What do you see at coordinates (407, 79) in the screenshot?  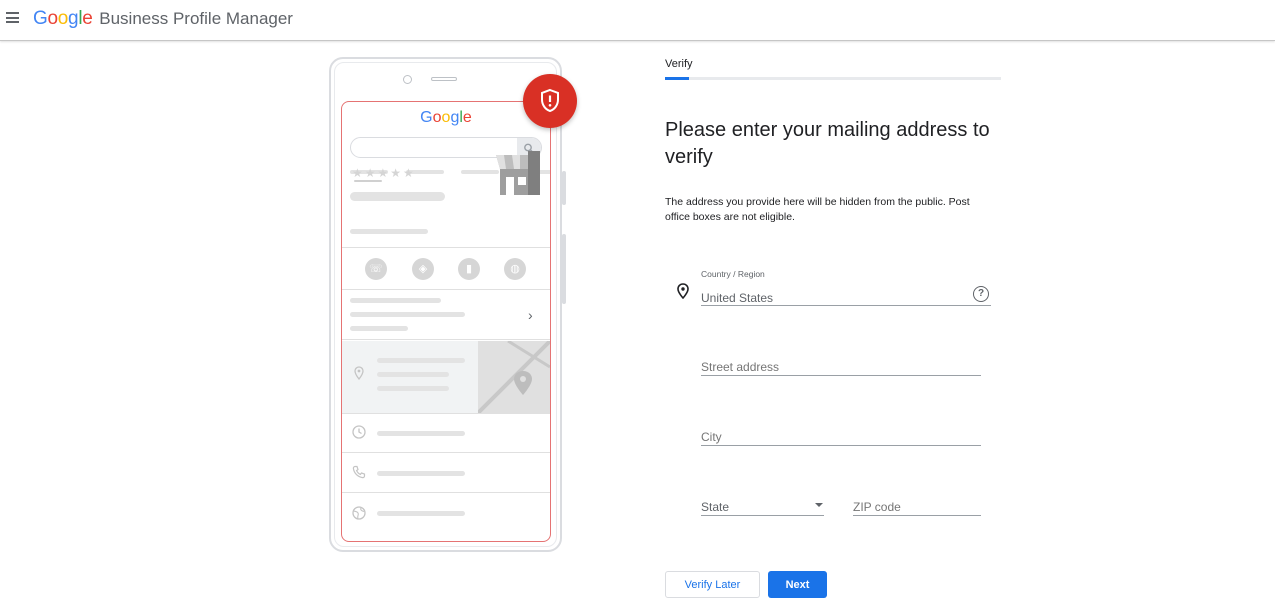 I see `camera-icon` at bounding box center [407, 79].